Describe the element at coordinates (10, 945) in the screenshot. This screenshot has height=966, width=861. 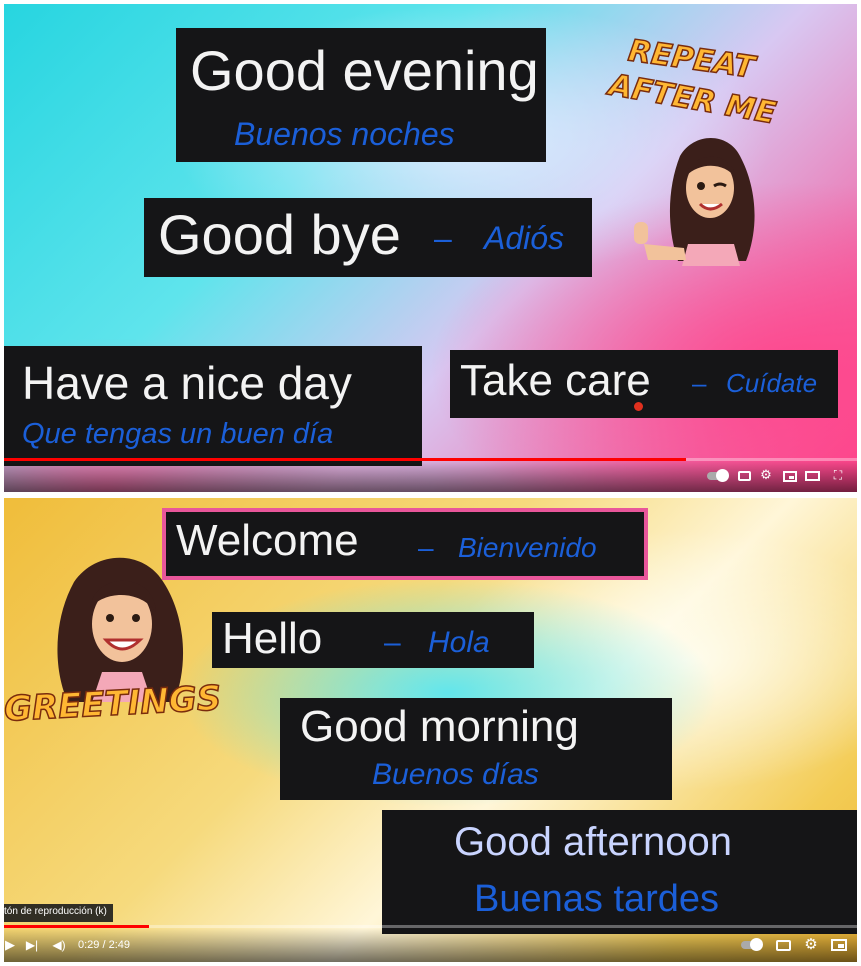
I see `play-icon: ▶` at that location.